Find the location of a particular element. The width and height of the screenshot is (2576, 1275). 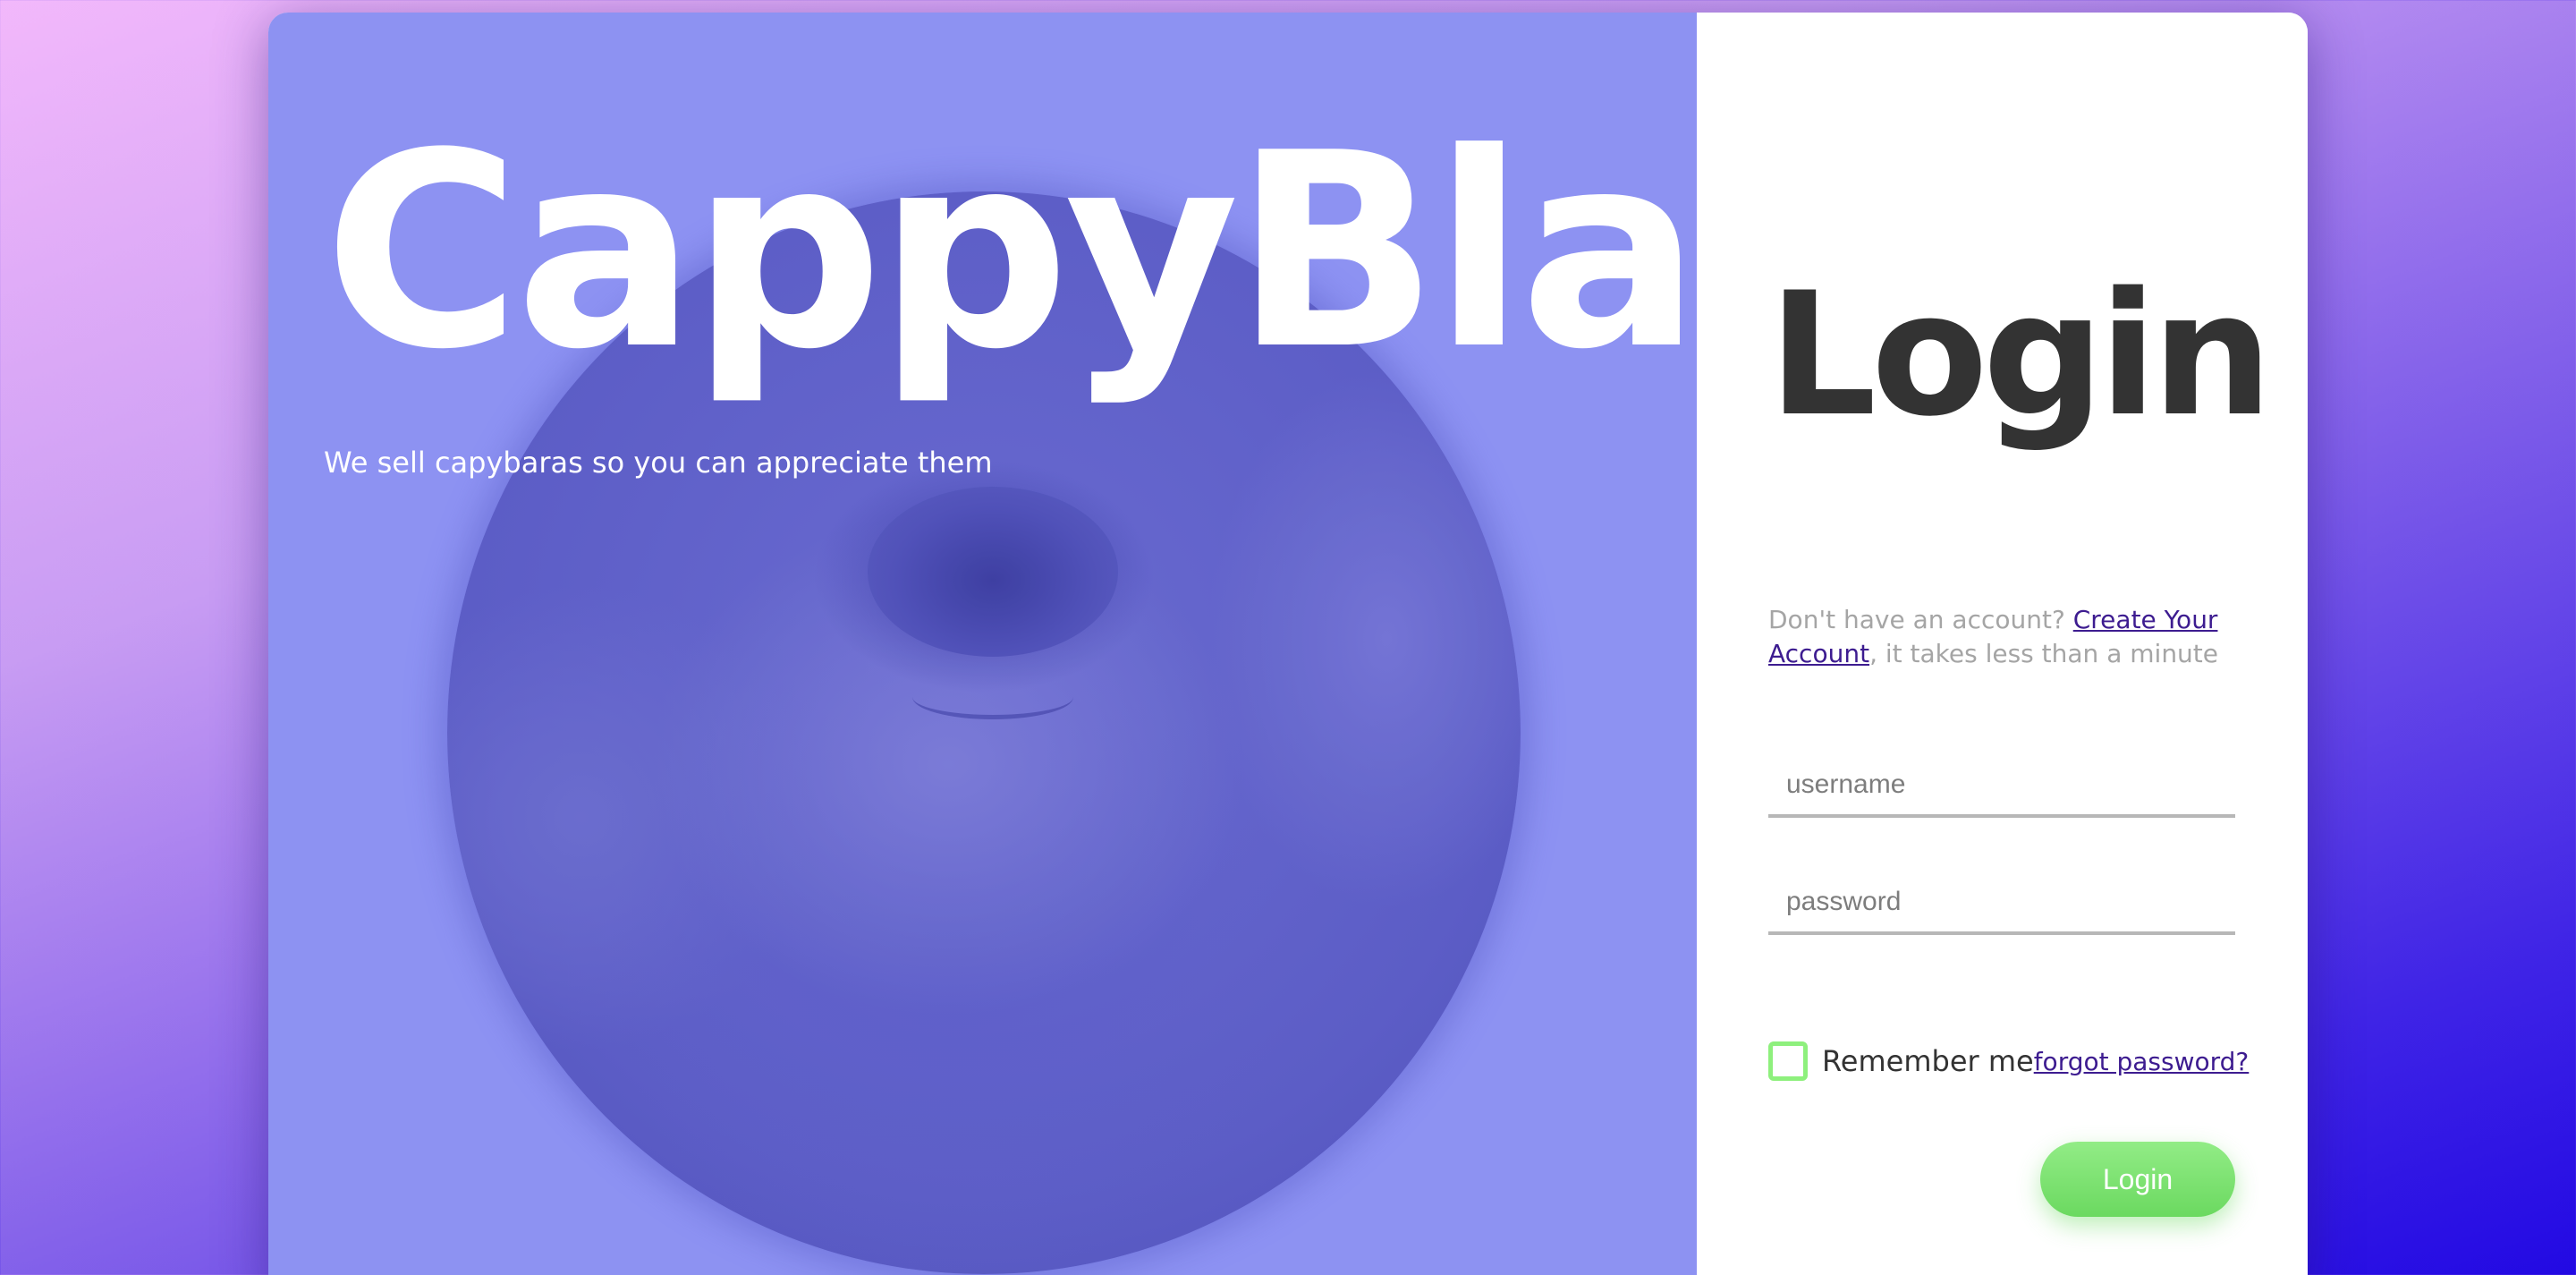

password-input is located at coordinates (2001, 904).